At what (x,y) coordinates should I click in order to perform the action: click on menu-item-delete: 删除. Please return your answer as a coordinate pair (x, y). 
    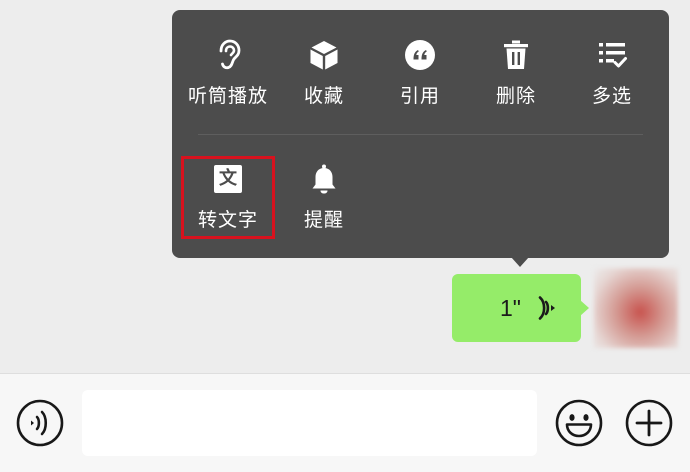
    Looking at the image, I should click on (516, 78).